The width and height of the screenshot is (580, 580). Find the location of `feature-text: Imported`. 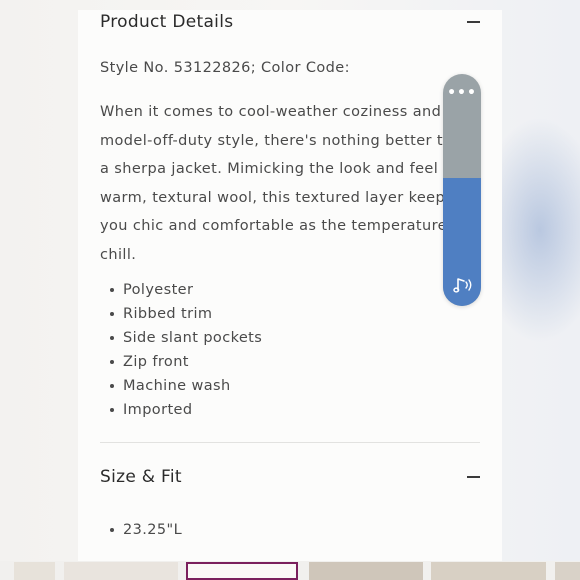

feature-text: Imported is located at coordinates (158, 410).